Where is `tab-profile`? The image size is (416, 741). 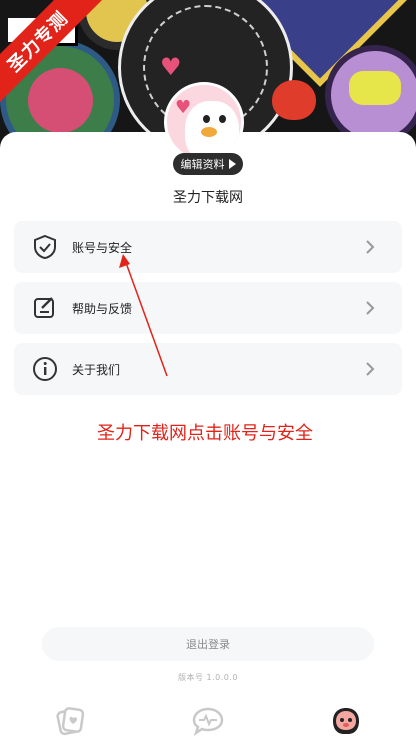
tab-profile is located at coordinates (346, 721).